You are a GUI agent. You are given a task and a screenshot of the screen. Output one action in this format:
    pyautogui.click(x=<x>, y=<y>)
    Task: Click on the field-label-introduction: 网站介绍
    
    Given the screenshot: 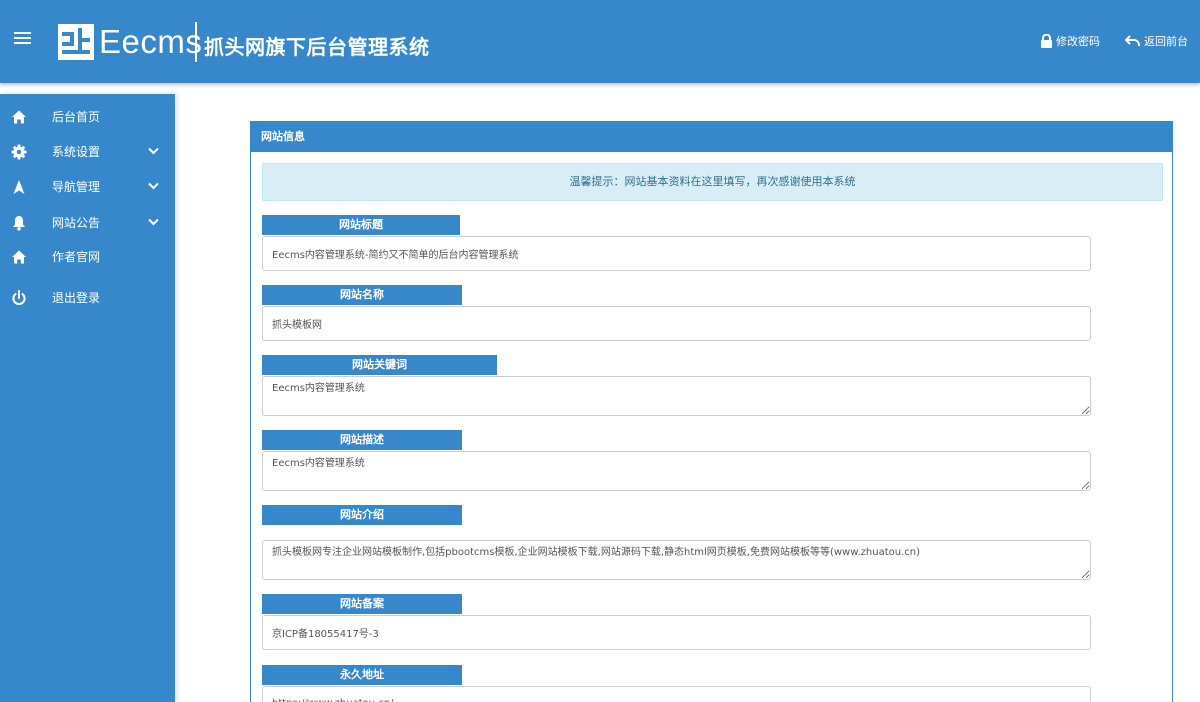 What is the action you would take?
    pyautogui.click(x=362, y=515)
    